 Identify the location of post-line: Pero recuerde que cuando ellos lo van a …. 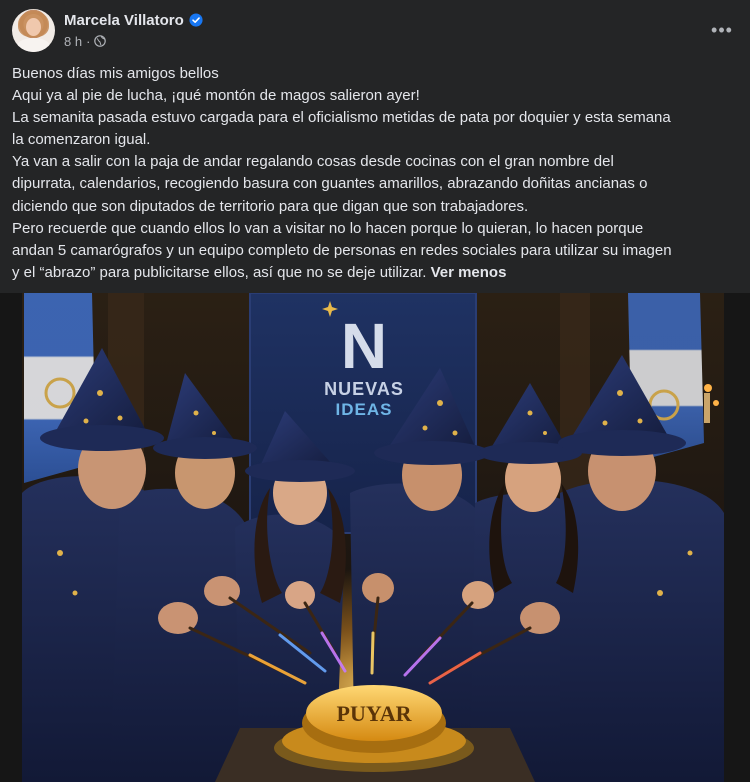
(328, 228).